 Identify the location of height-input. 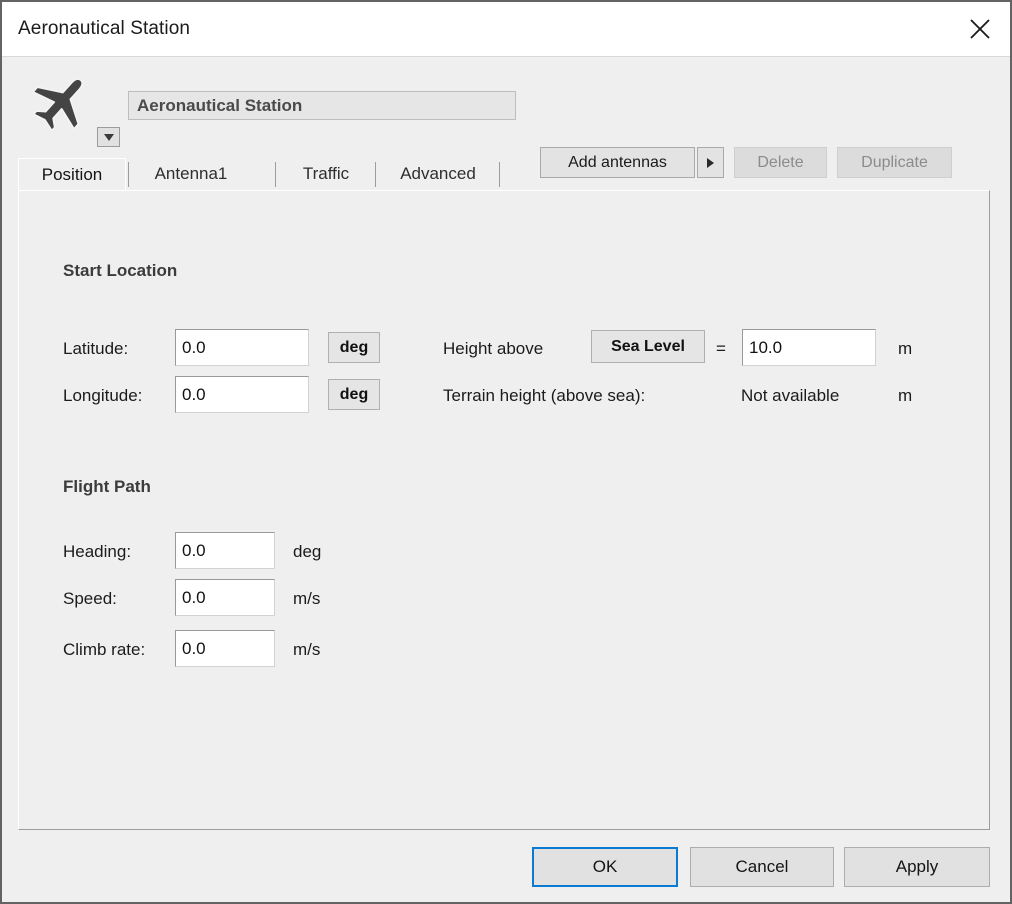
(809, 347).